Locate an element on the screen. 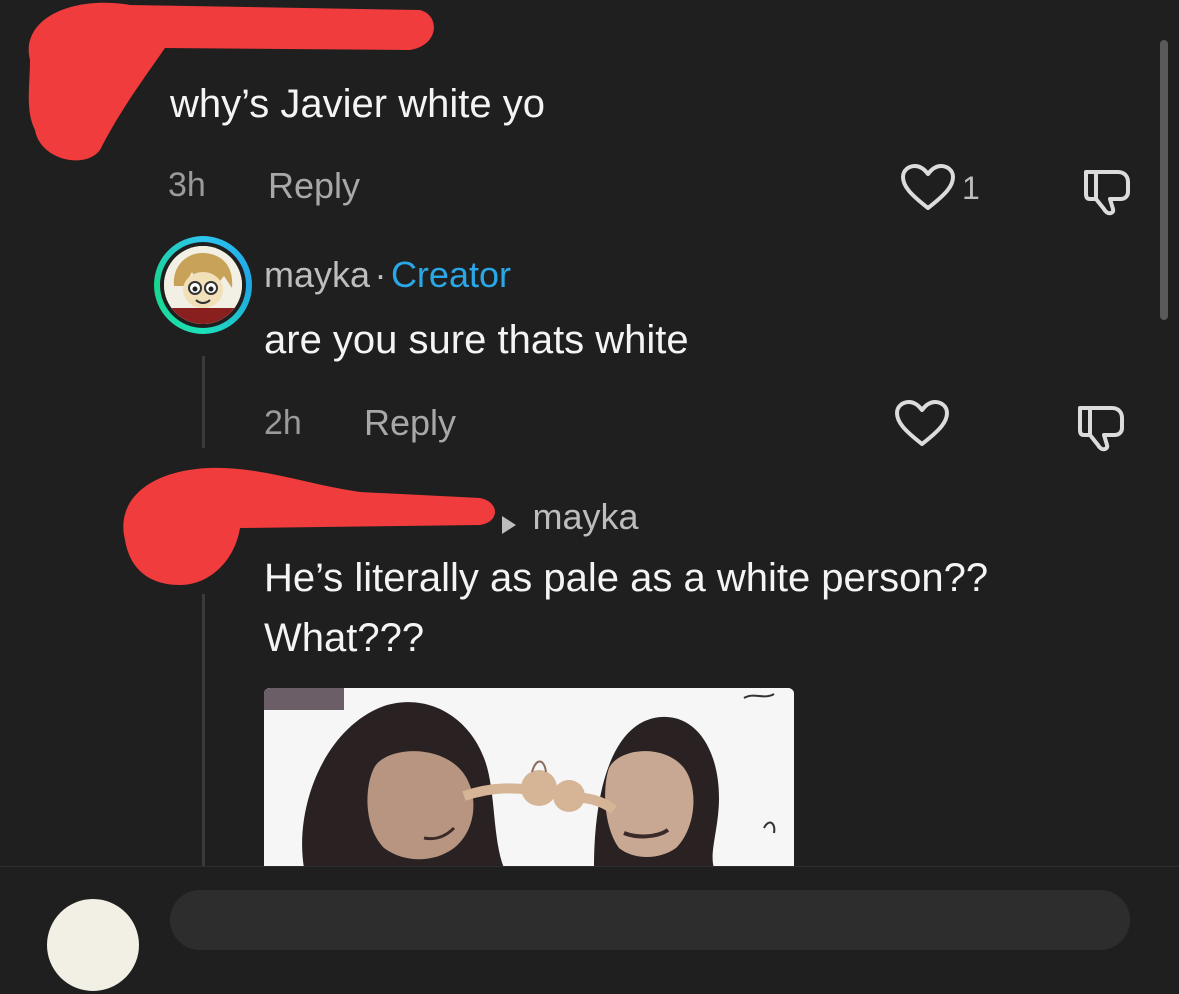 This screenshot has height=994, width=1179. creator-avatar is located at coordinates (203, 285).